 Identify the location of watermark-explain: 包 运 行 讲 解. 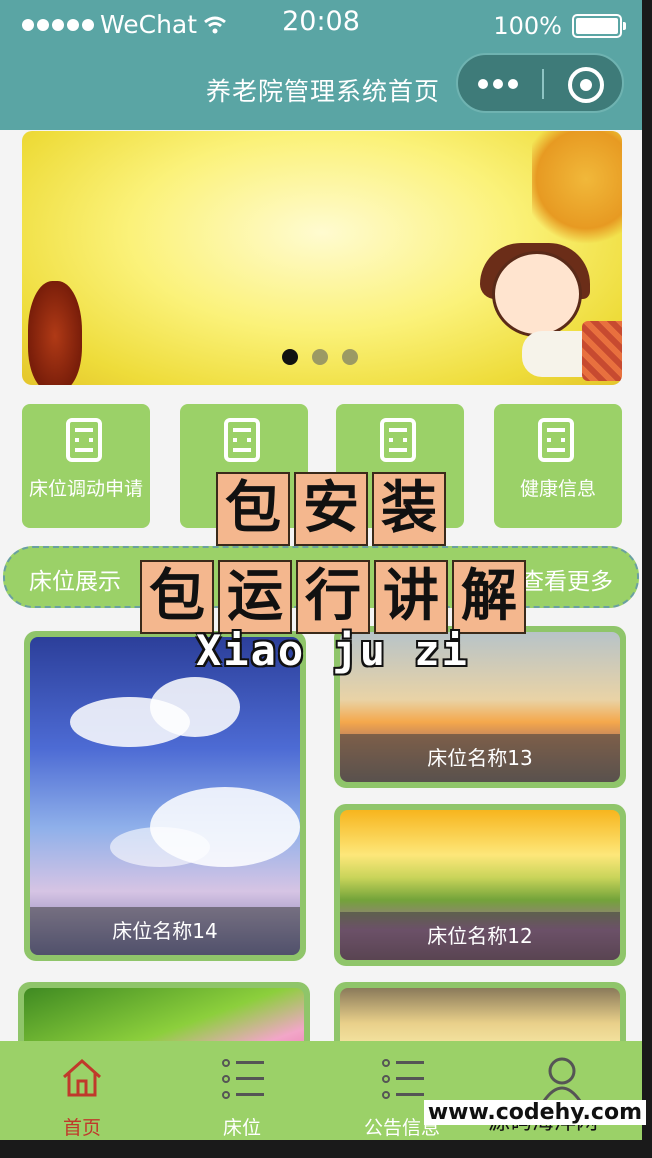
(333, 597).